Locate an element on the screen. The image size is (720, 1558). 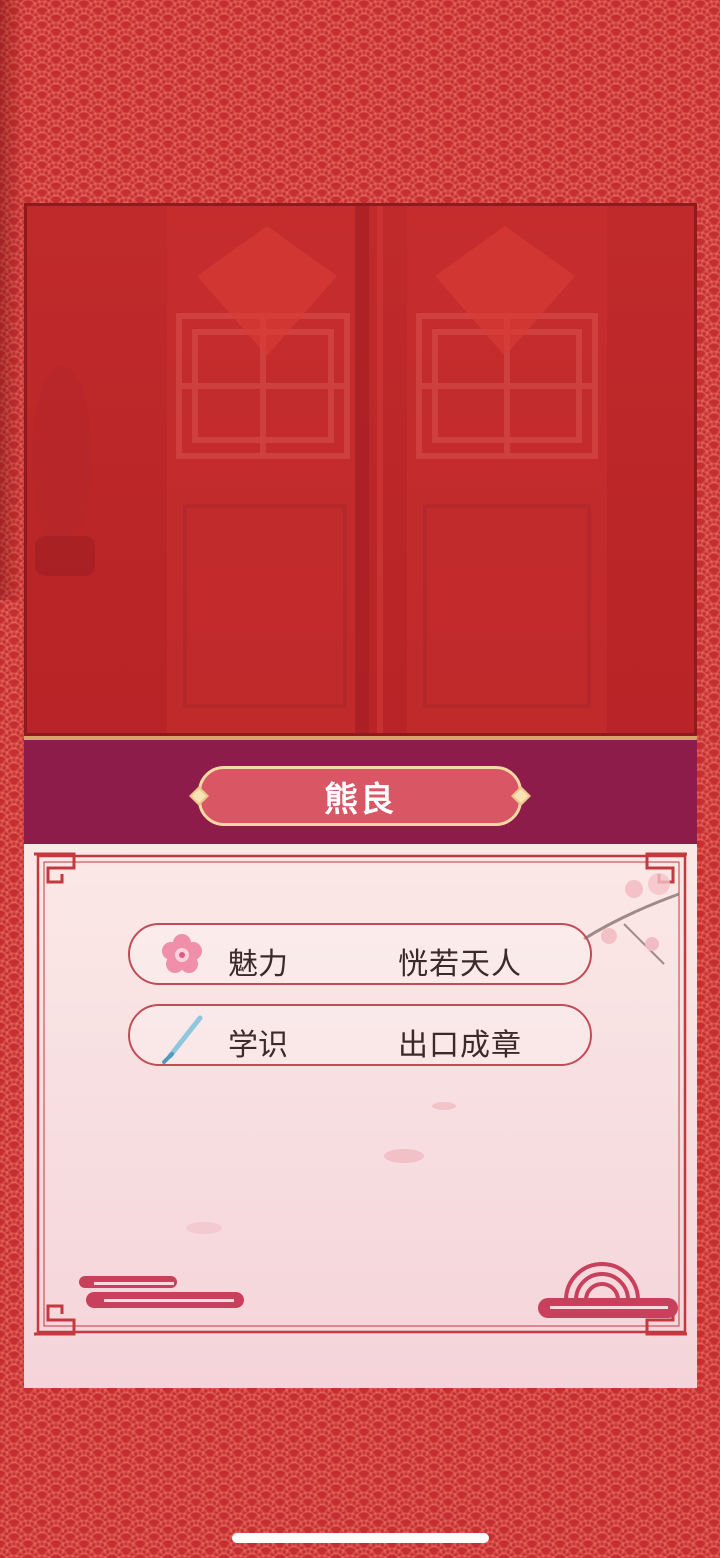
stat-label: 魅力 is located at coordinates (258, 964).